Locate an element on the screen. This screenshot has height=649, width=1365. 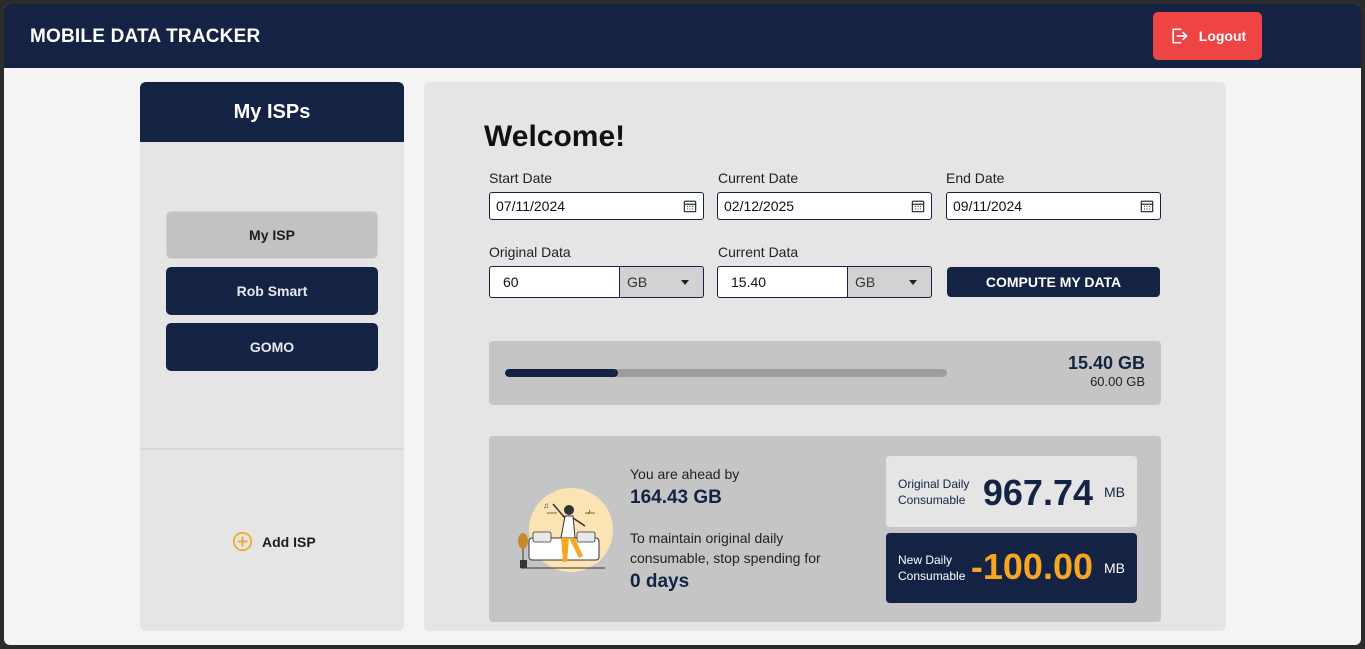
compute-button: COMPUTE MY DATA is located at coordinates (1053, 282).